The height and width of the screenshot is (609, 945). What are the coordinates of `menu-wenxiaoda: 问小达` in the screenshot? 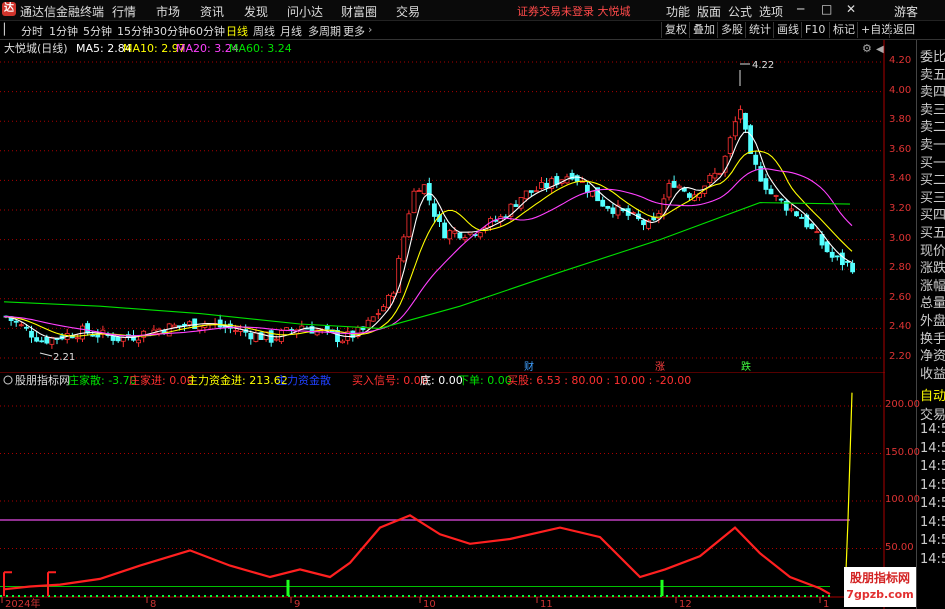 It's located at (305, 11).